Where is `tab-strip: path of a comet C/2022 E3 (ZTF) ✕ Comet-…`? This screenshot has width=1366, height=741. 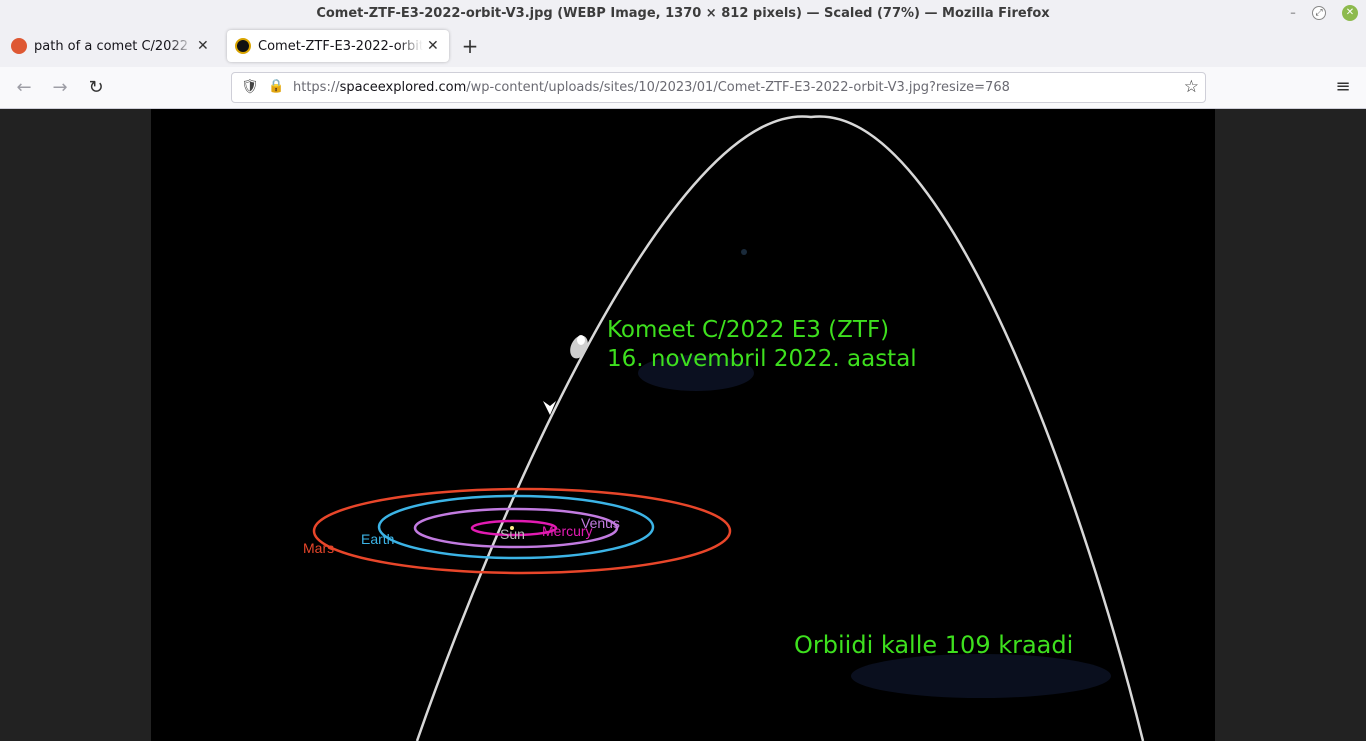
tab-strip: path of a comet C/2022 E3 (ZTF) ✕ Comet-… is located at coordinates (683, 47).